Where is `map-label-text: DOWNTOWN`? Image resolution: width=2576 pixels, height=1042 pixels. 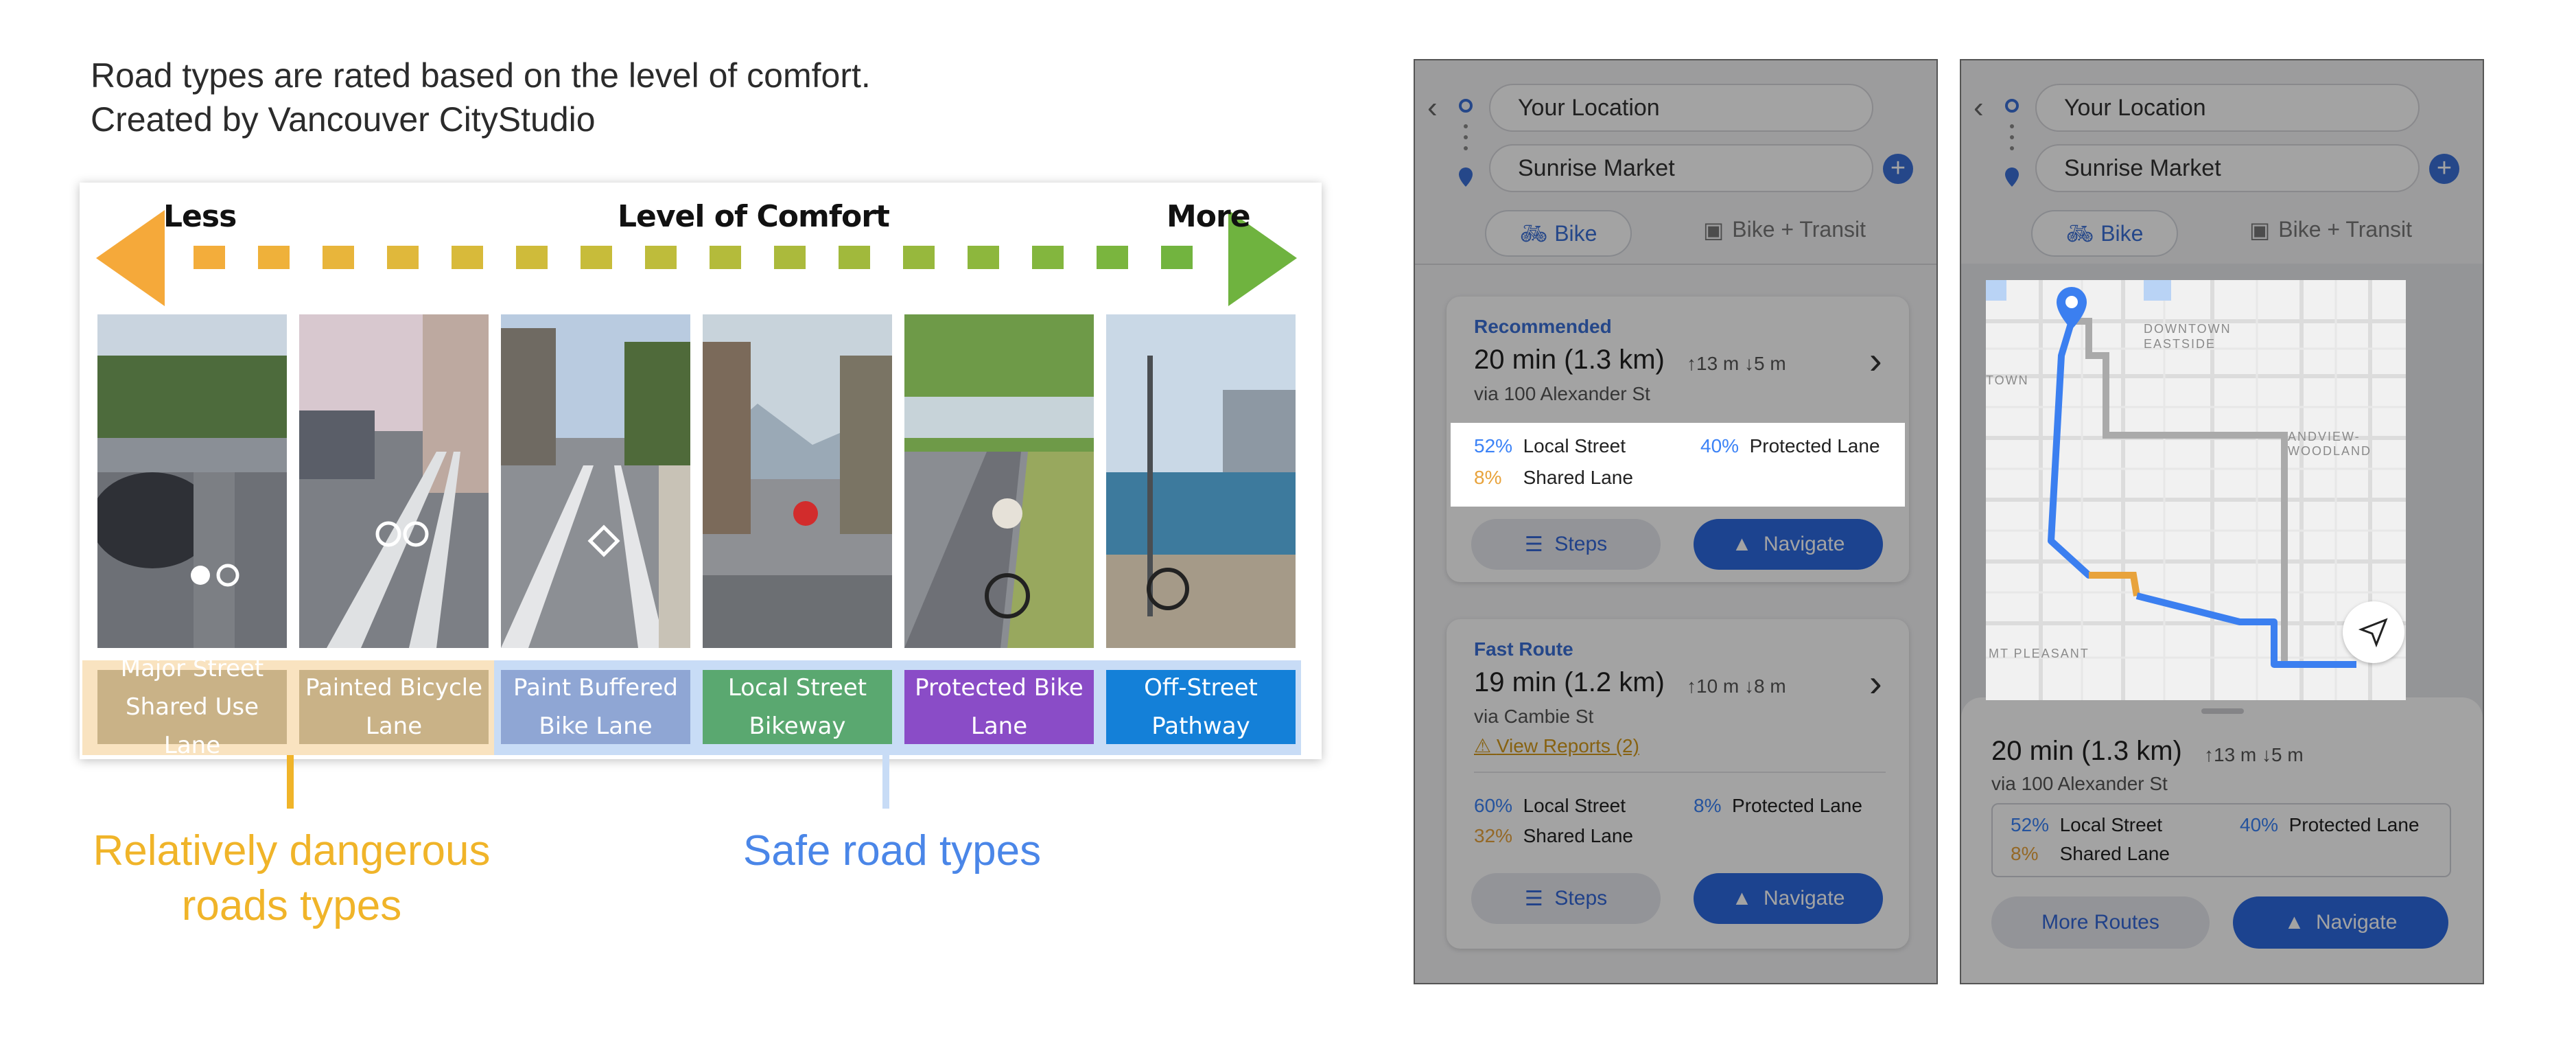
map-label-text: DOWNTOWN is located at coordinates (2188, 329).